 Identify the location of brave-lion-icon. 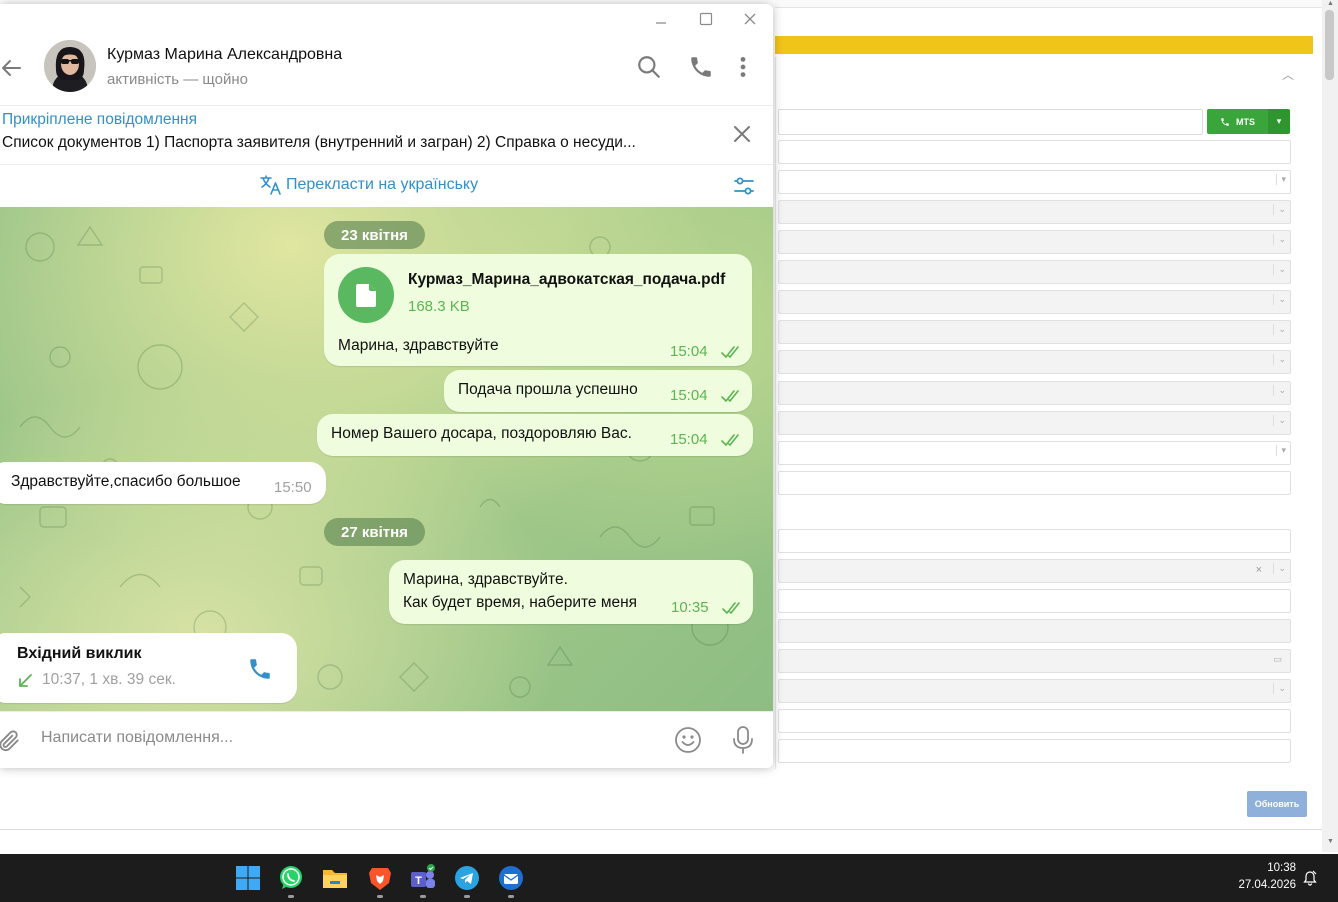
(380, 879).